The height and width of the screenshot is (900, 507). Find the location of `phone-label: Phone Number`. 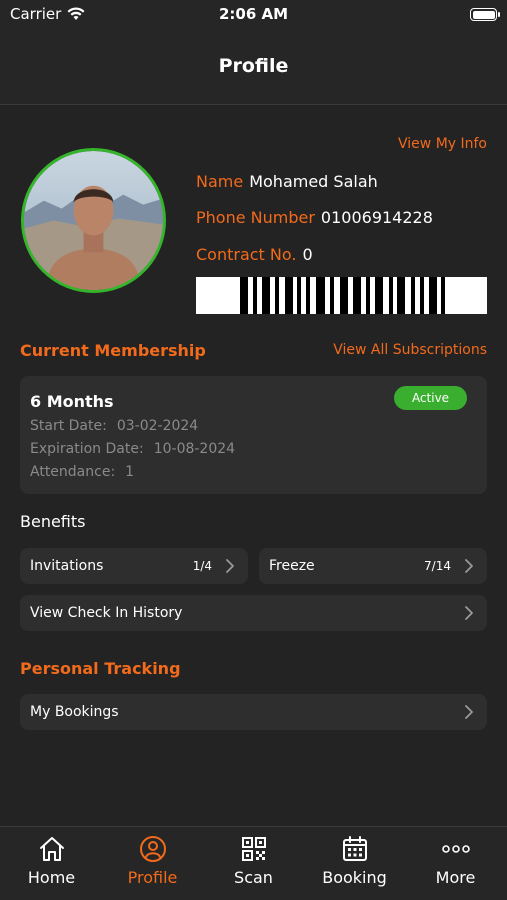

phone-label: Phone Number is located at coordinates (255, 217).